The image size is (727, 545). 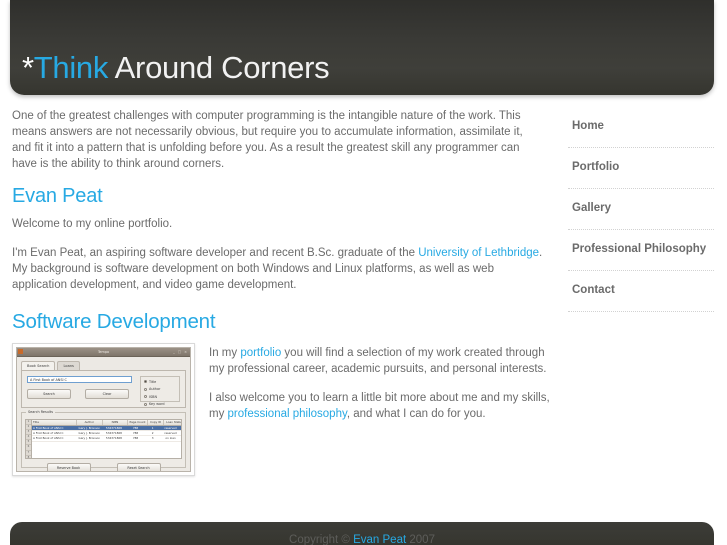 I want to click on app-search-box: A First Book of ANSI C Search Clear, so click(x=79, y=388).